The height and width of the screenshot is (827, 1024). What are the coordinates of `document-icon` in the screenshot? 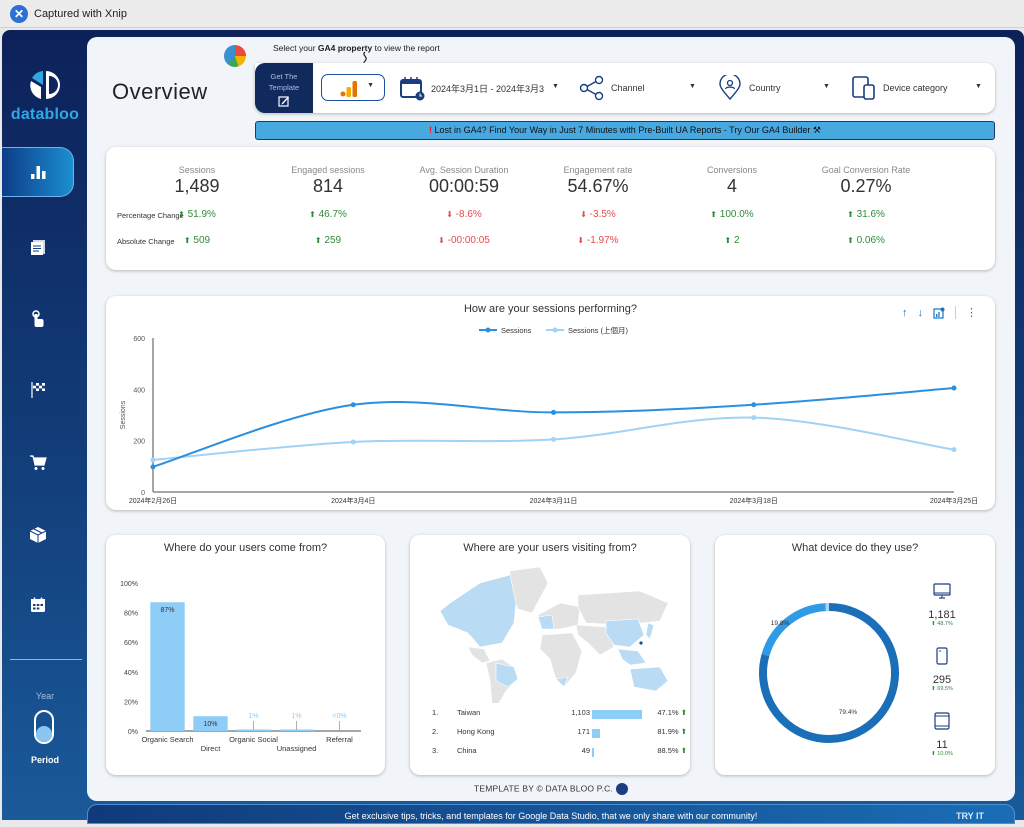 It's located at (38, 247).